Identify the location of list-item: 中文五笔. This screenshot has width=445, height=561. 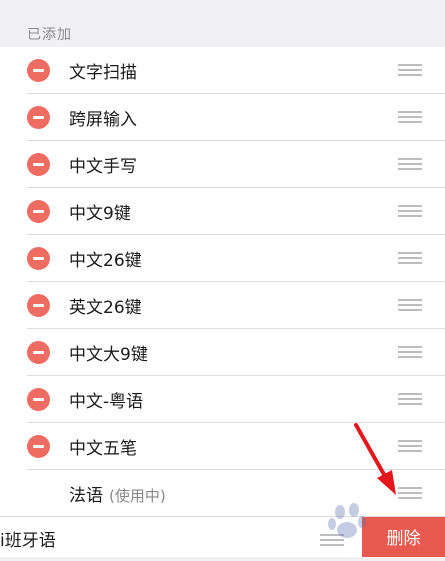
(222, 446).